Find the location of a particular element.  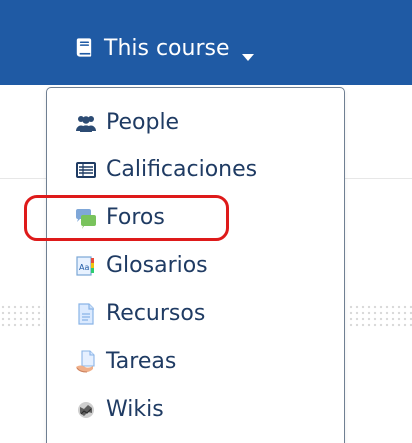

wikis-icon is located at coordinates (86, 410).